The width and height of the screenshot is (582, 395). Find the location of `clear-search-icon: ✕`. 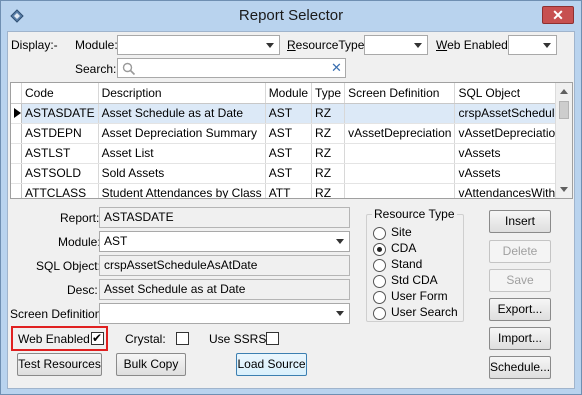

clear-search-icon: ✕ is located at coordinates (336, 68).